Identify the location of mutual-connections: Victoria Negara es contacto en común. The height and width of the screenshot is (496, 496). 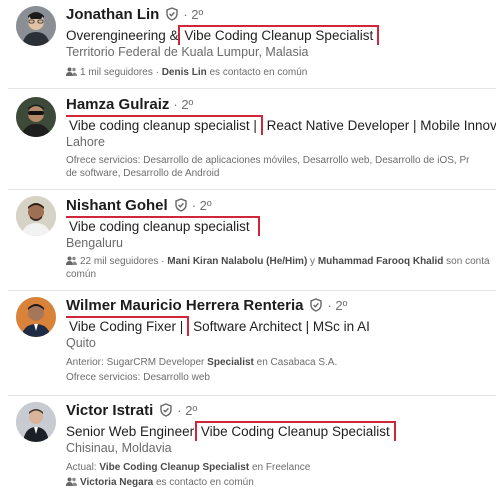
(281, 482).